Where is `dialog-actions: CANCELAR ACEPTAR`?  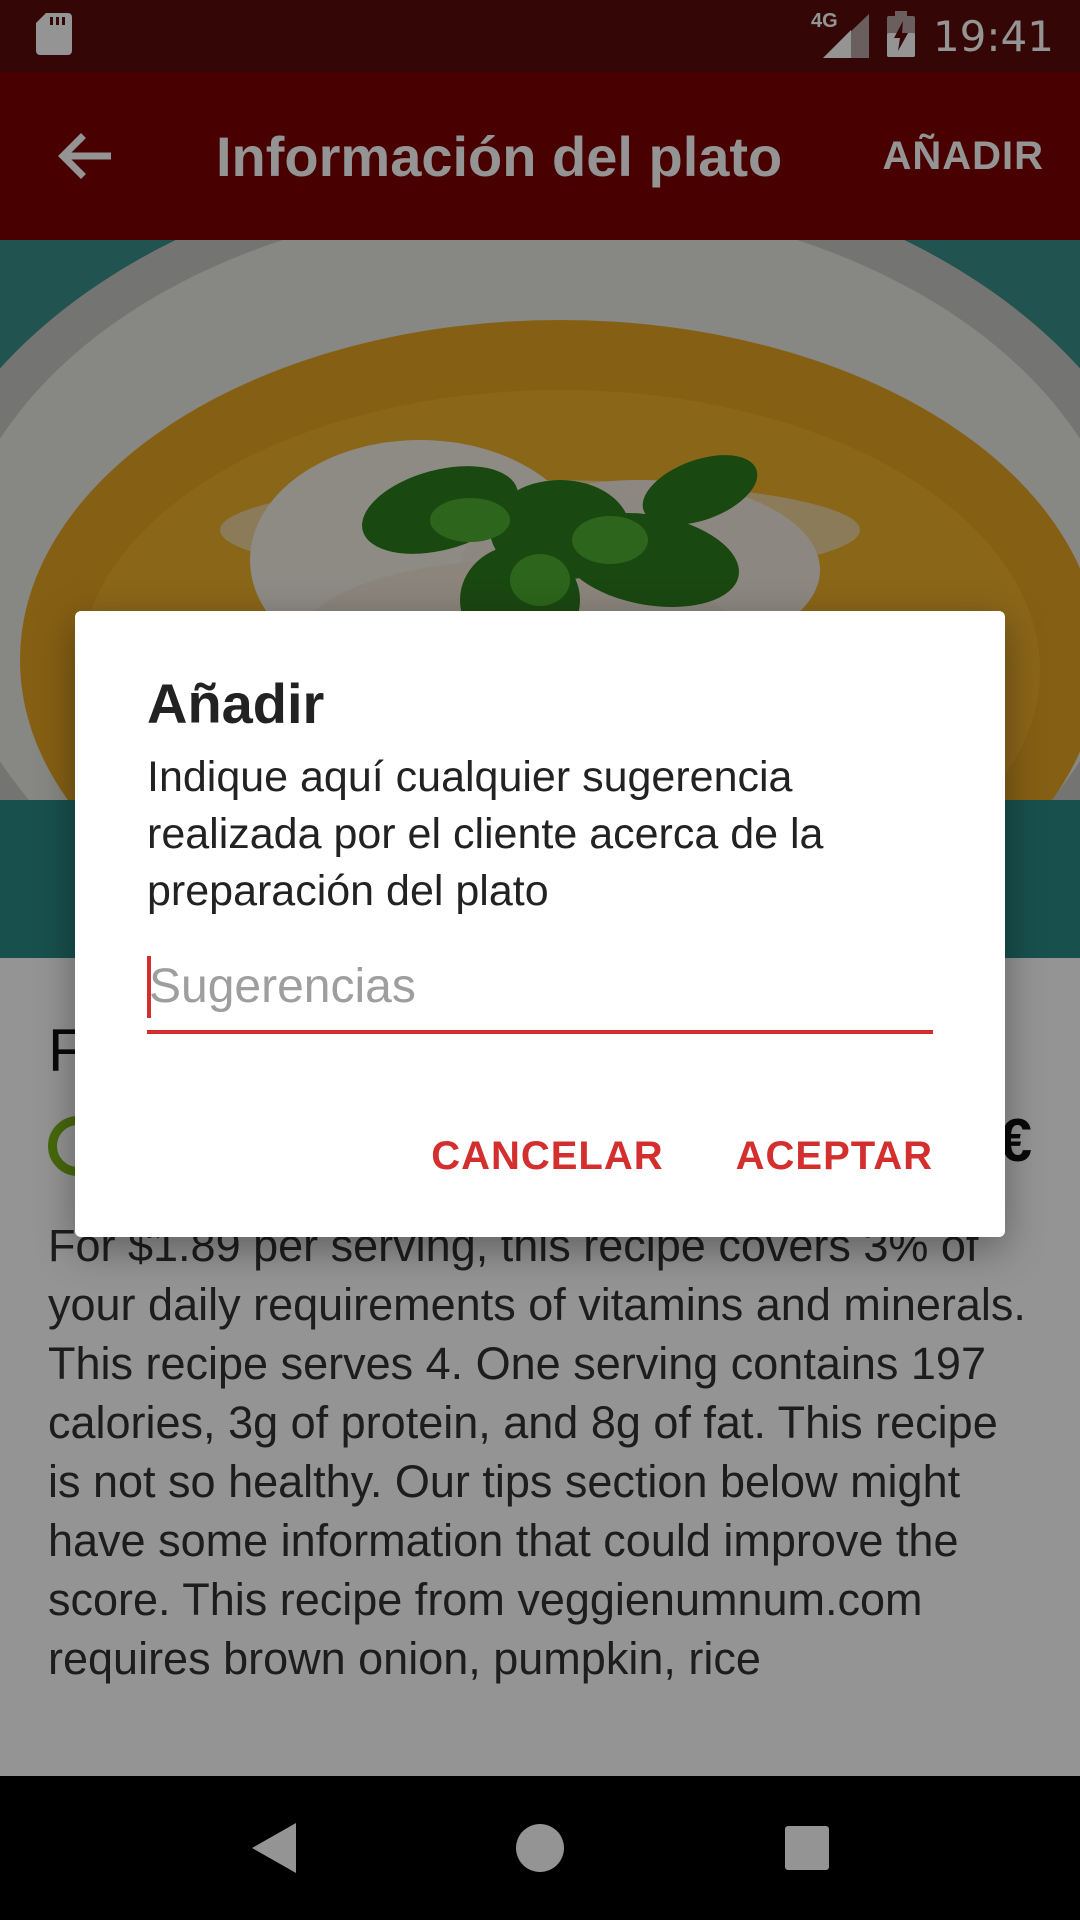 dialog-actions: CANCELAR ACEPTAR is located at coordinates (682, 1156).